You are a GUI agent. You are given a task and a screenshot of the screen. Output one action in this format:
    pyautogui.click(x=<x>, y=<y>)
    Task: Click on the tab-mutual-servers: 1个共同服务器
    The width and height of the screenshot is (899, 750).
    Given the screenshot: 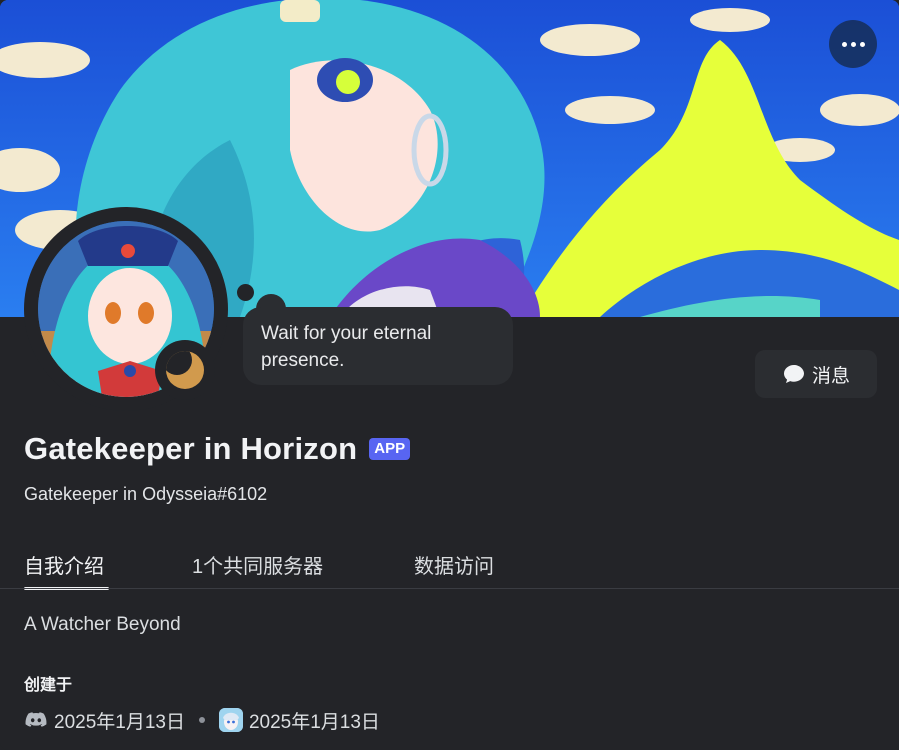 What is the action you would take?
    pyautogui.click(x=257, y=564)
    